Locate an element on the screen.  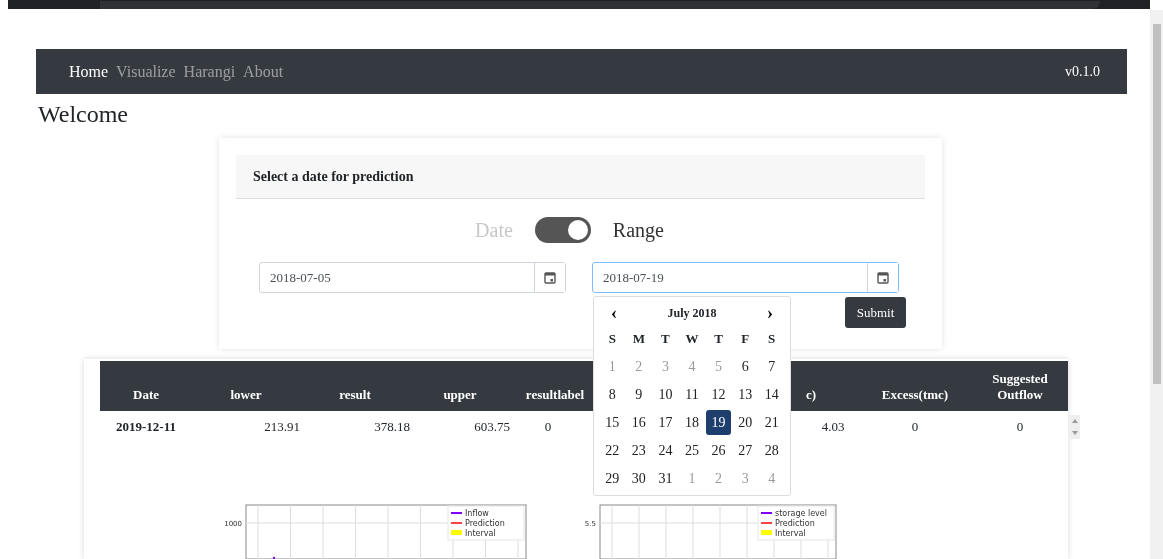
column-header: lower is located at coordinates (246, 395).